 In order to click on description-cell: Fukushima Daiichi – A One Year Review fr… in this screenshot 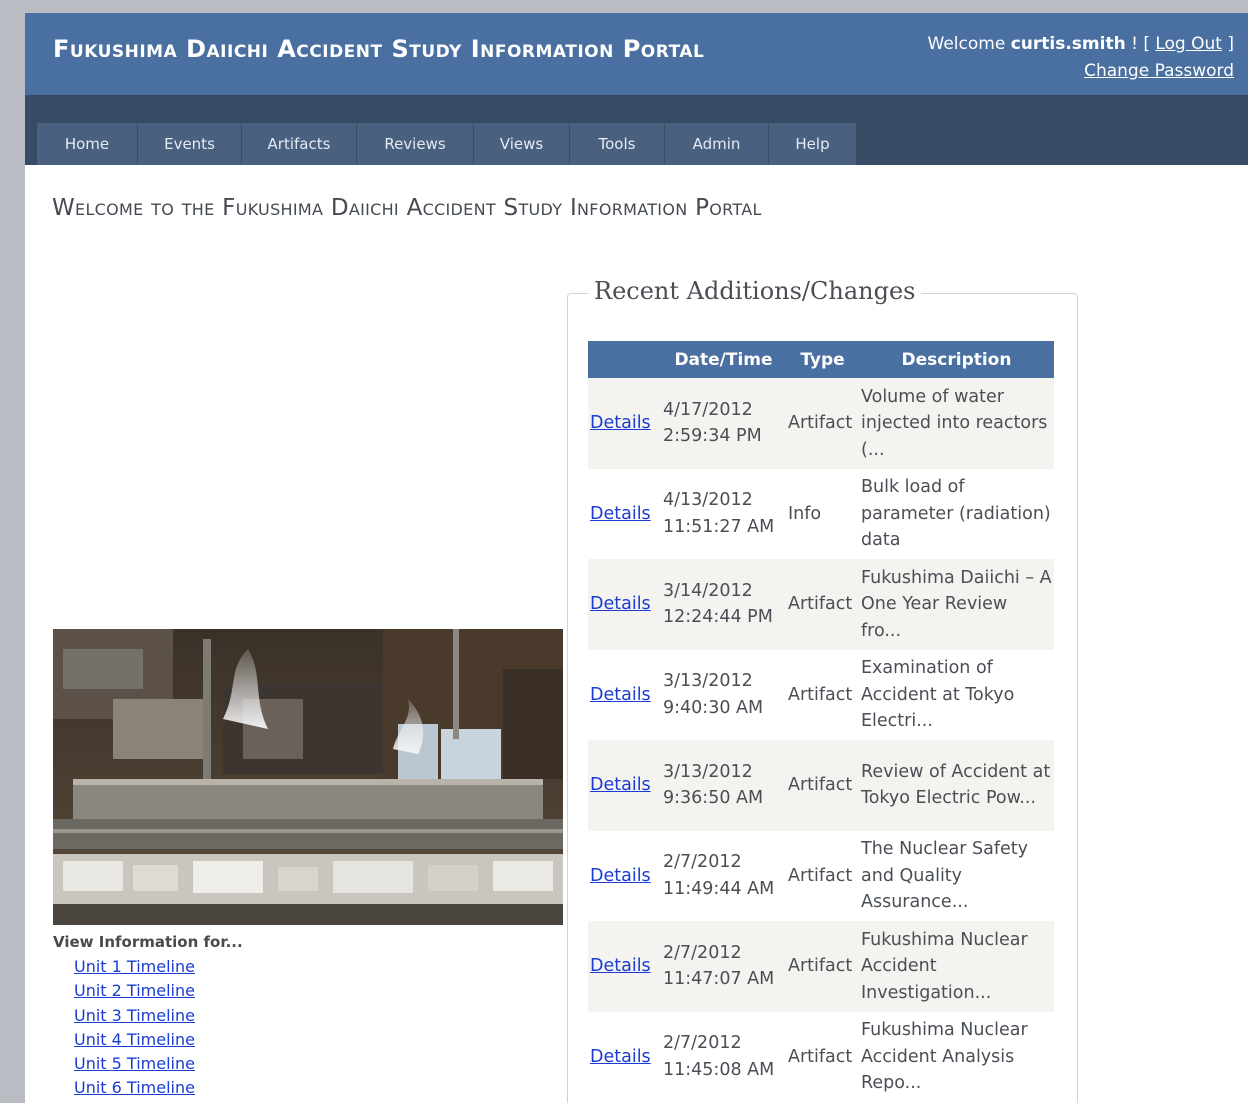, I will do `click(956, 604)`.